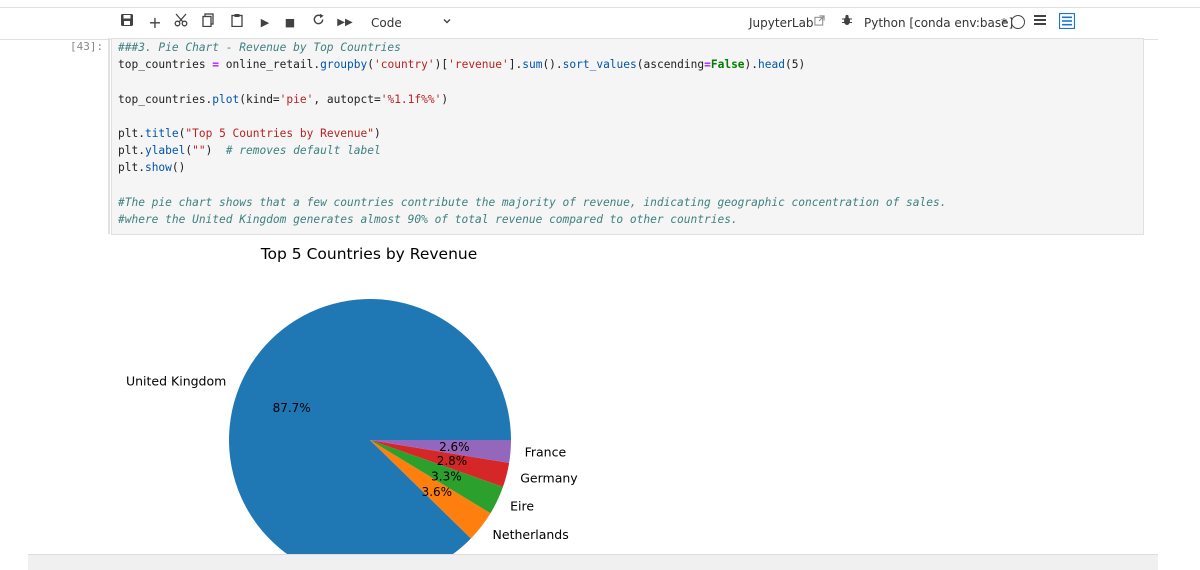 The height and width of the screenshot is (570, 1200). I want to click on cell-execution-count: [43]:, so click(87, 46).